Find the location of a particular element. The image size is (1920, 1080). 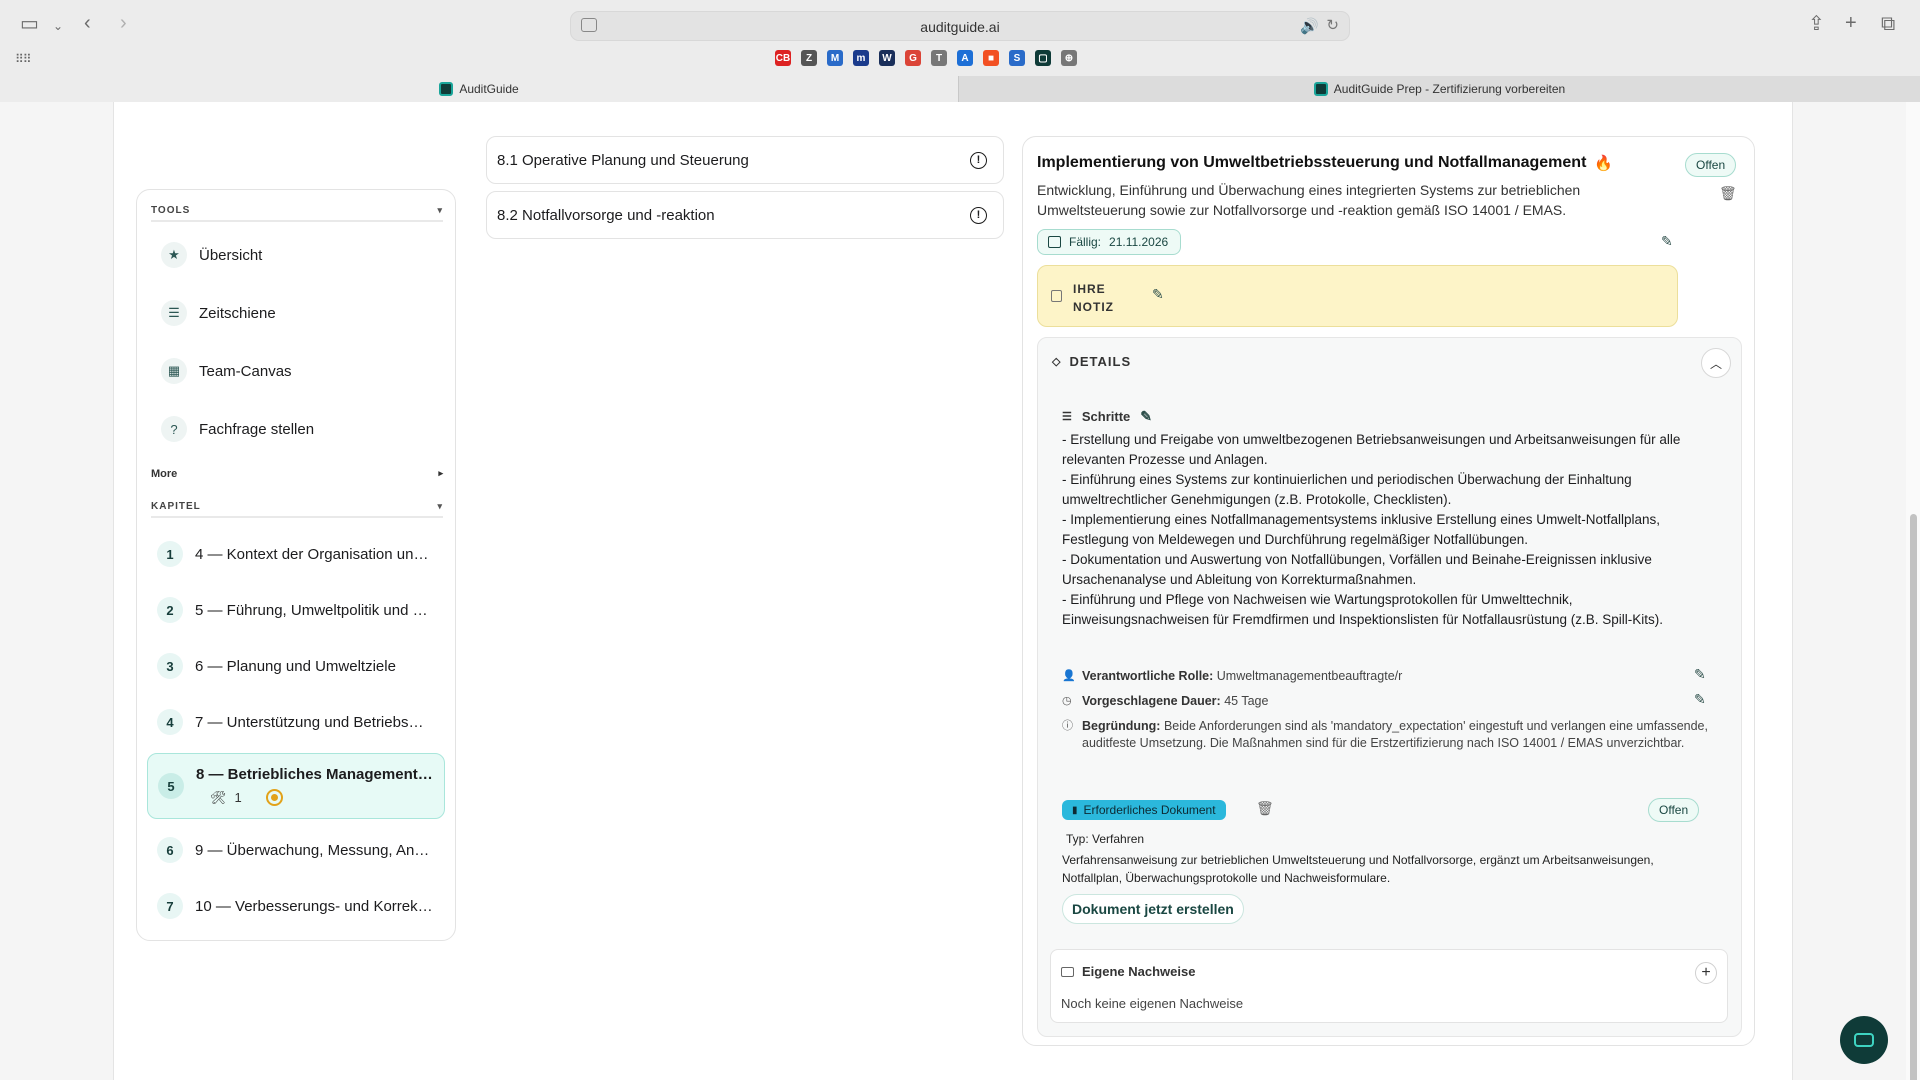

url-text: auditguide.ai is located at coordinates (960, 27).